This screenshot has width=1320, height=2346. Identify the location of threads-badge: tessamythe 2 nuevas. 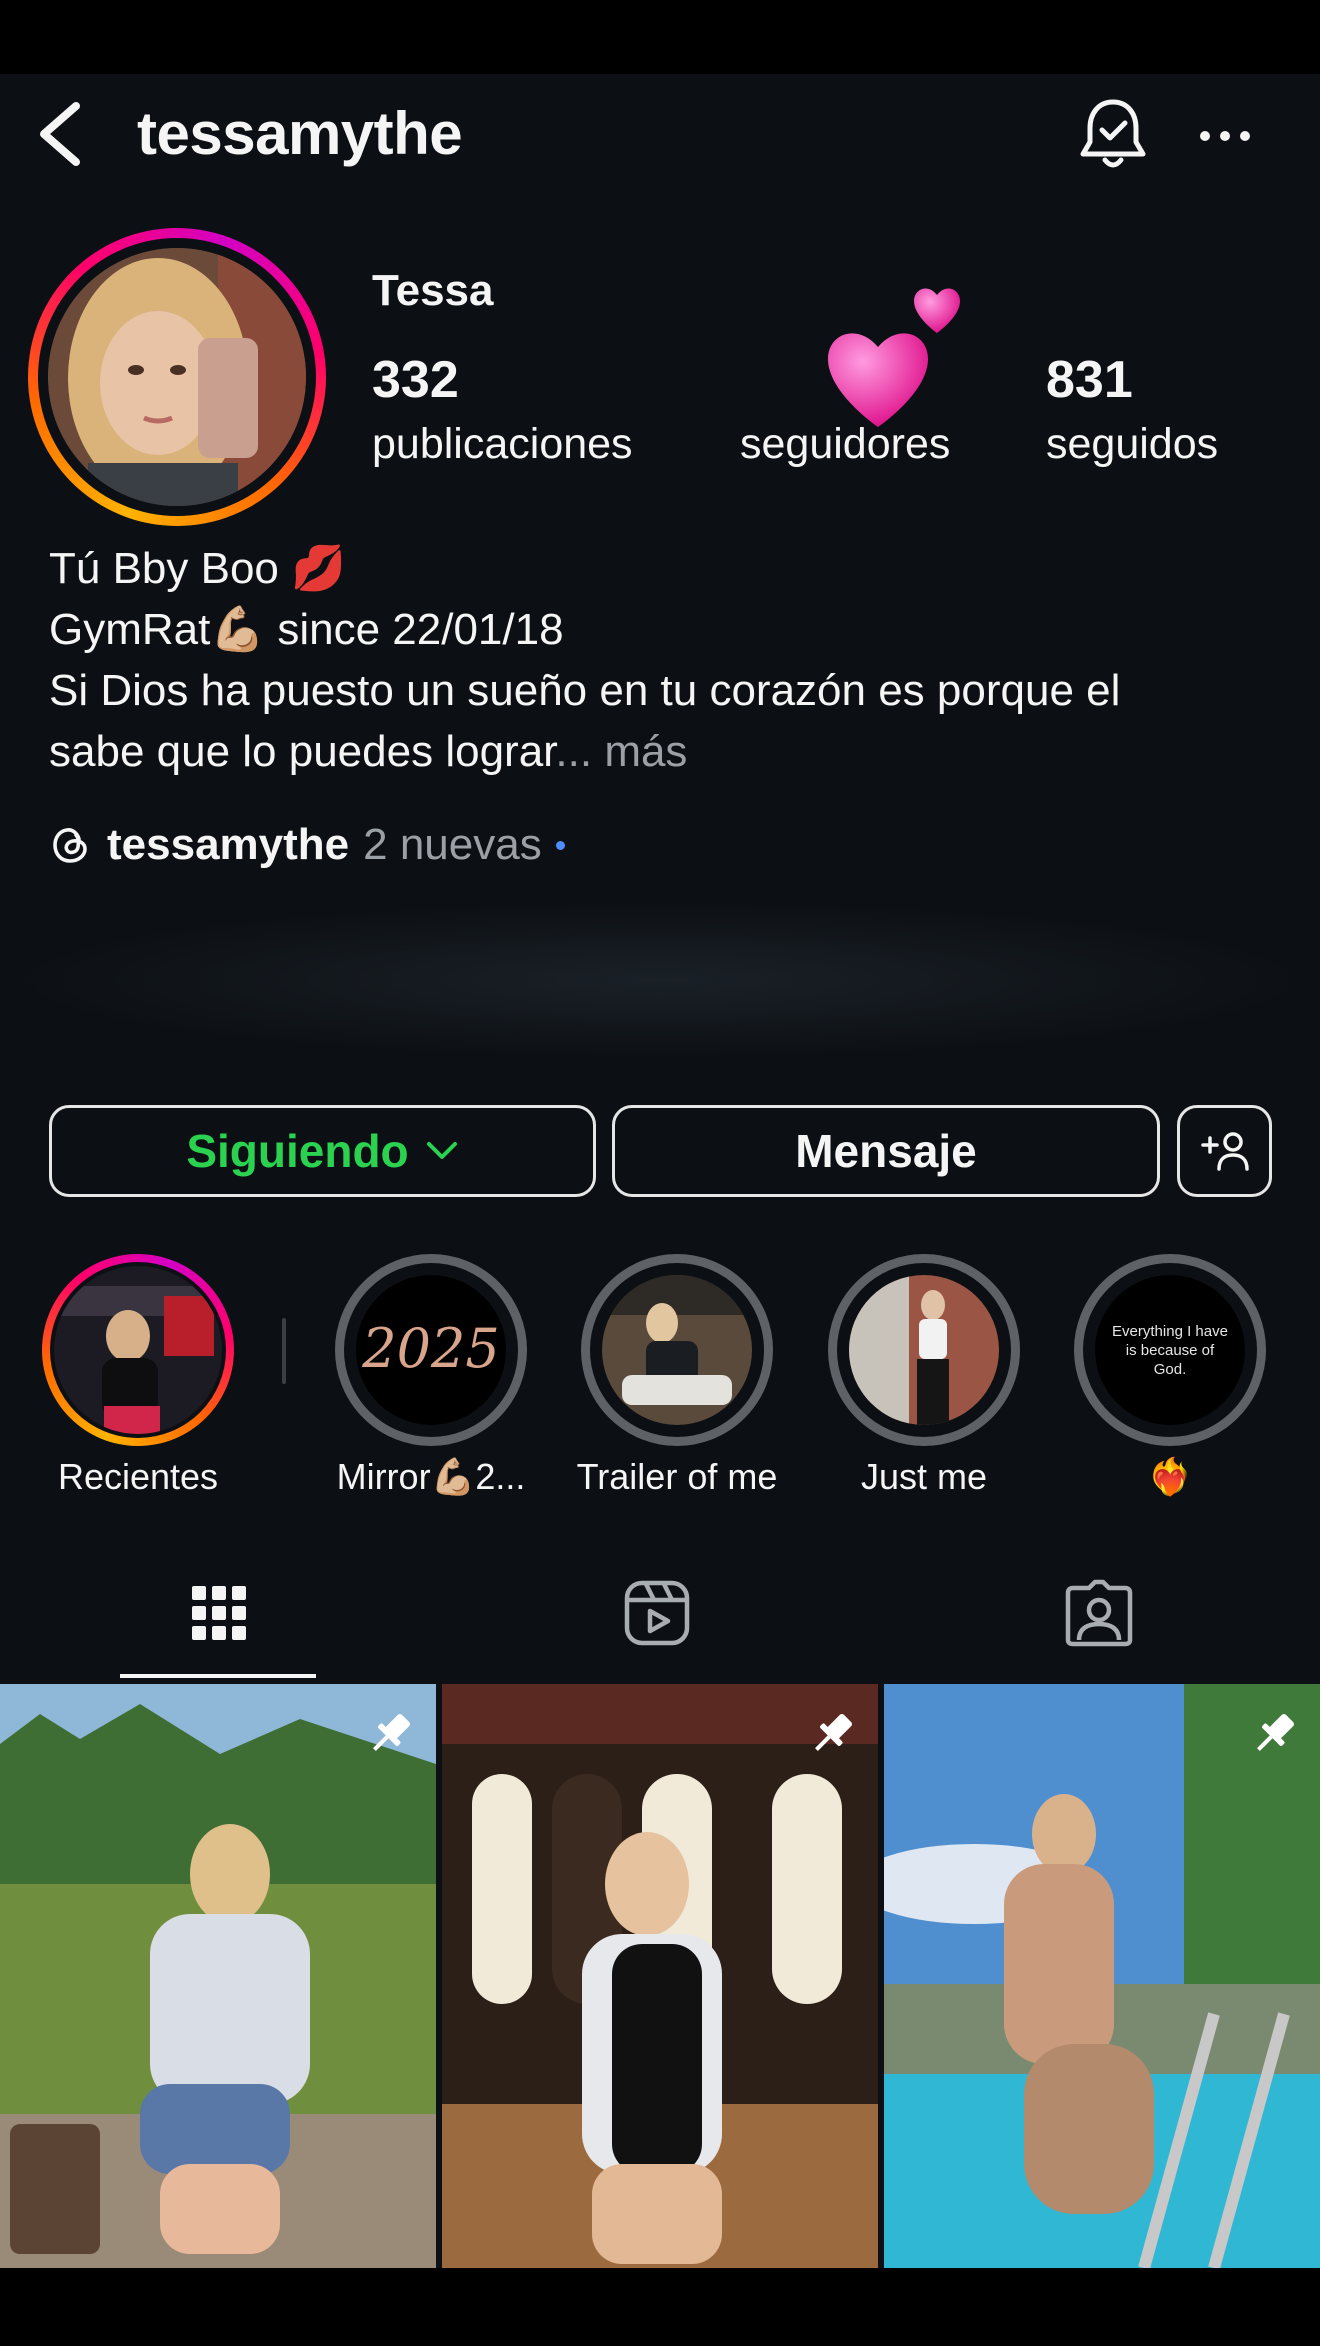
(307, 845).